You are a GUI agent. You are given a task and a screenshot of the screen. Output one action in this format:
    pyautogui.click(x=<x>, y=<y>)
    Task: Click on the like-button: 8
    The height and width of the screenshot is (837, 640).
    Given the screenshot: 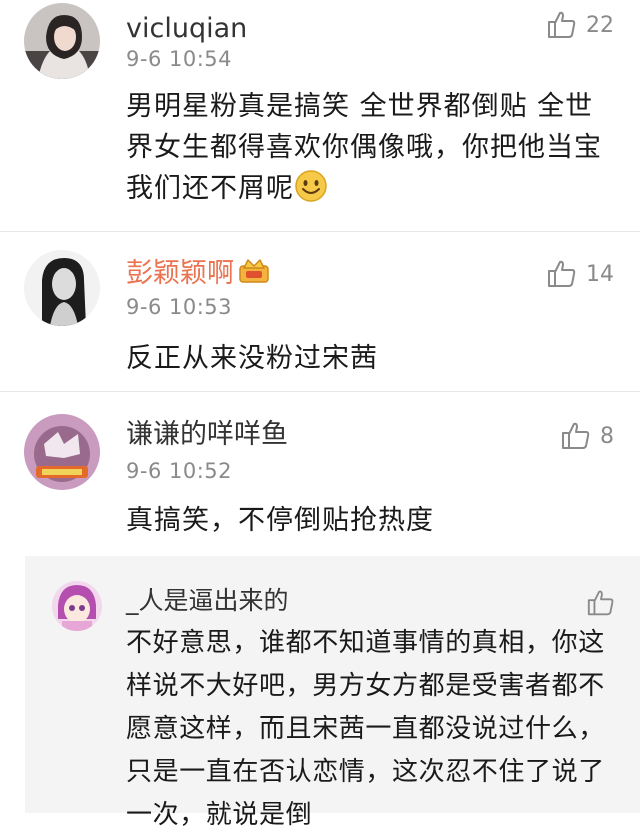 What is the action you would take?
    pyautogui.click(x=587, y=436)
    